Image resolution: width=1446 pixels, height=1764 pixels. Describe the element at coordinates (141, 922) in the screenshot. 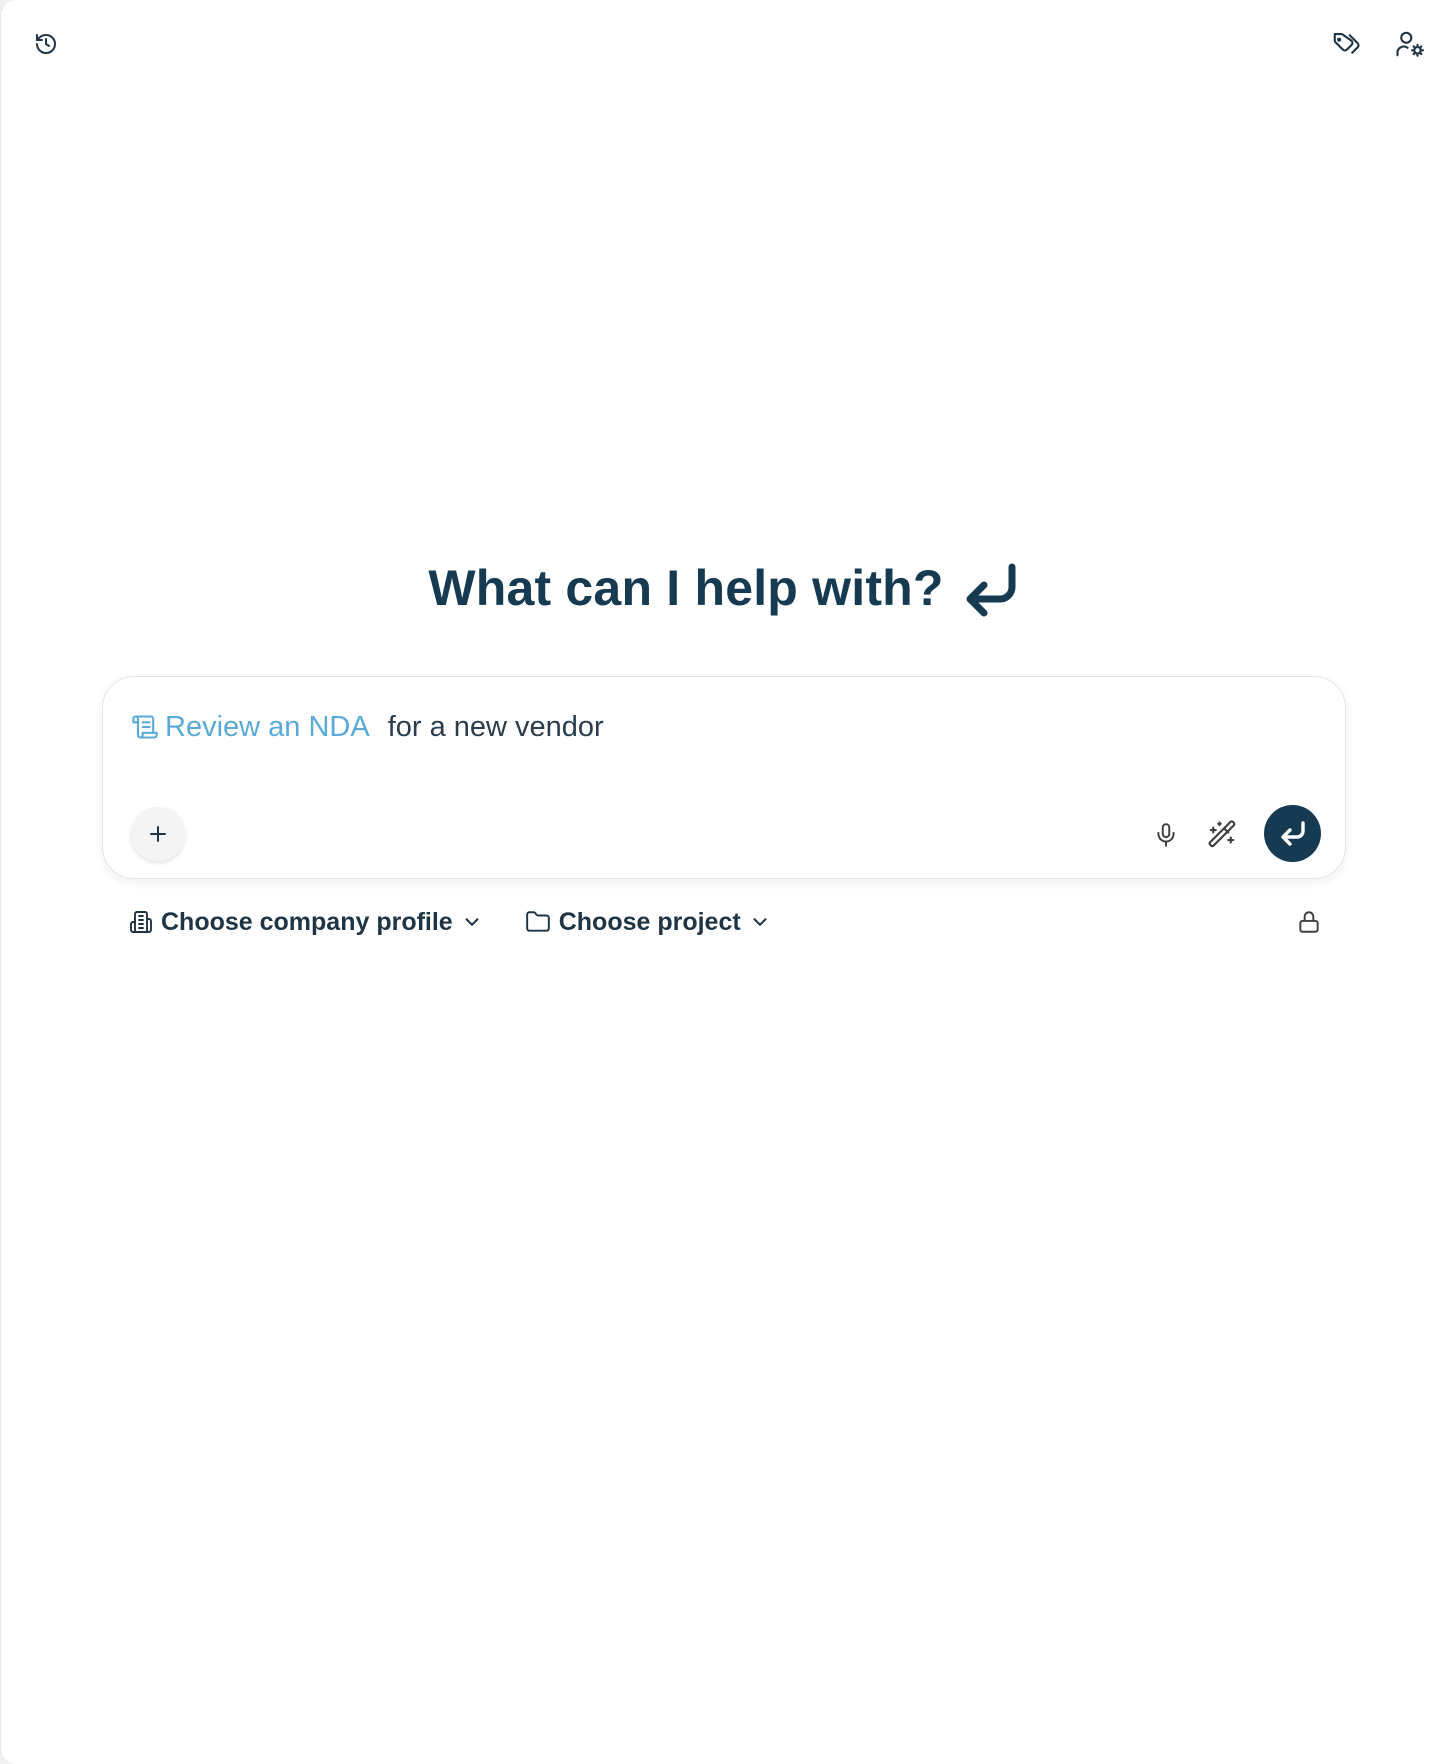

I see `building-icon` at that location.